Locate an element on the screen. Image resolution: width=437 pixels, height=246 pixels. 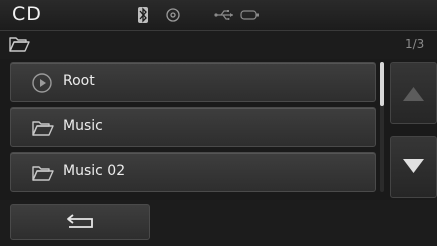
back-button is located at coordinates (80, 222).